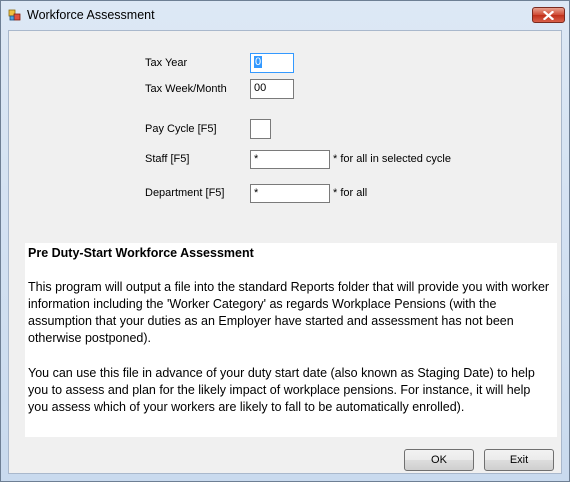 The width and height of the screenshot is (570, 482). I want to click on tax-week-input: 00, so click(272, 89).